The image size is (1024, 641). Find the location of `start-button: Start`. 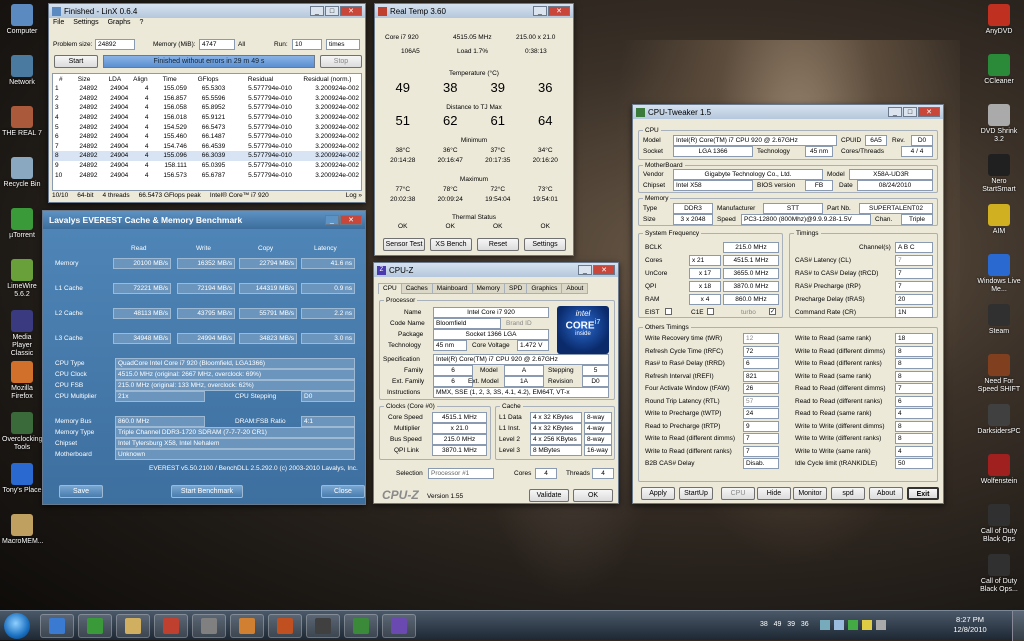

start-button: Start is located at coordinates (76, 61).